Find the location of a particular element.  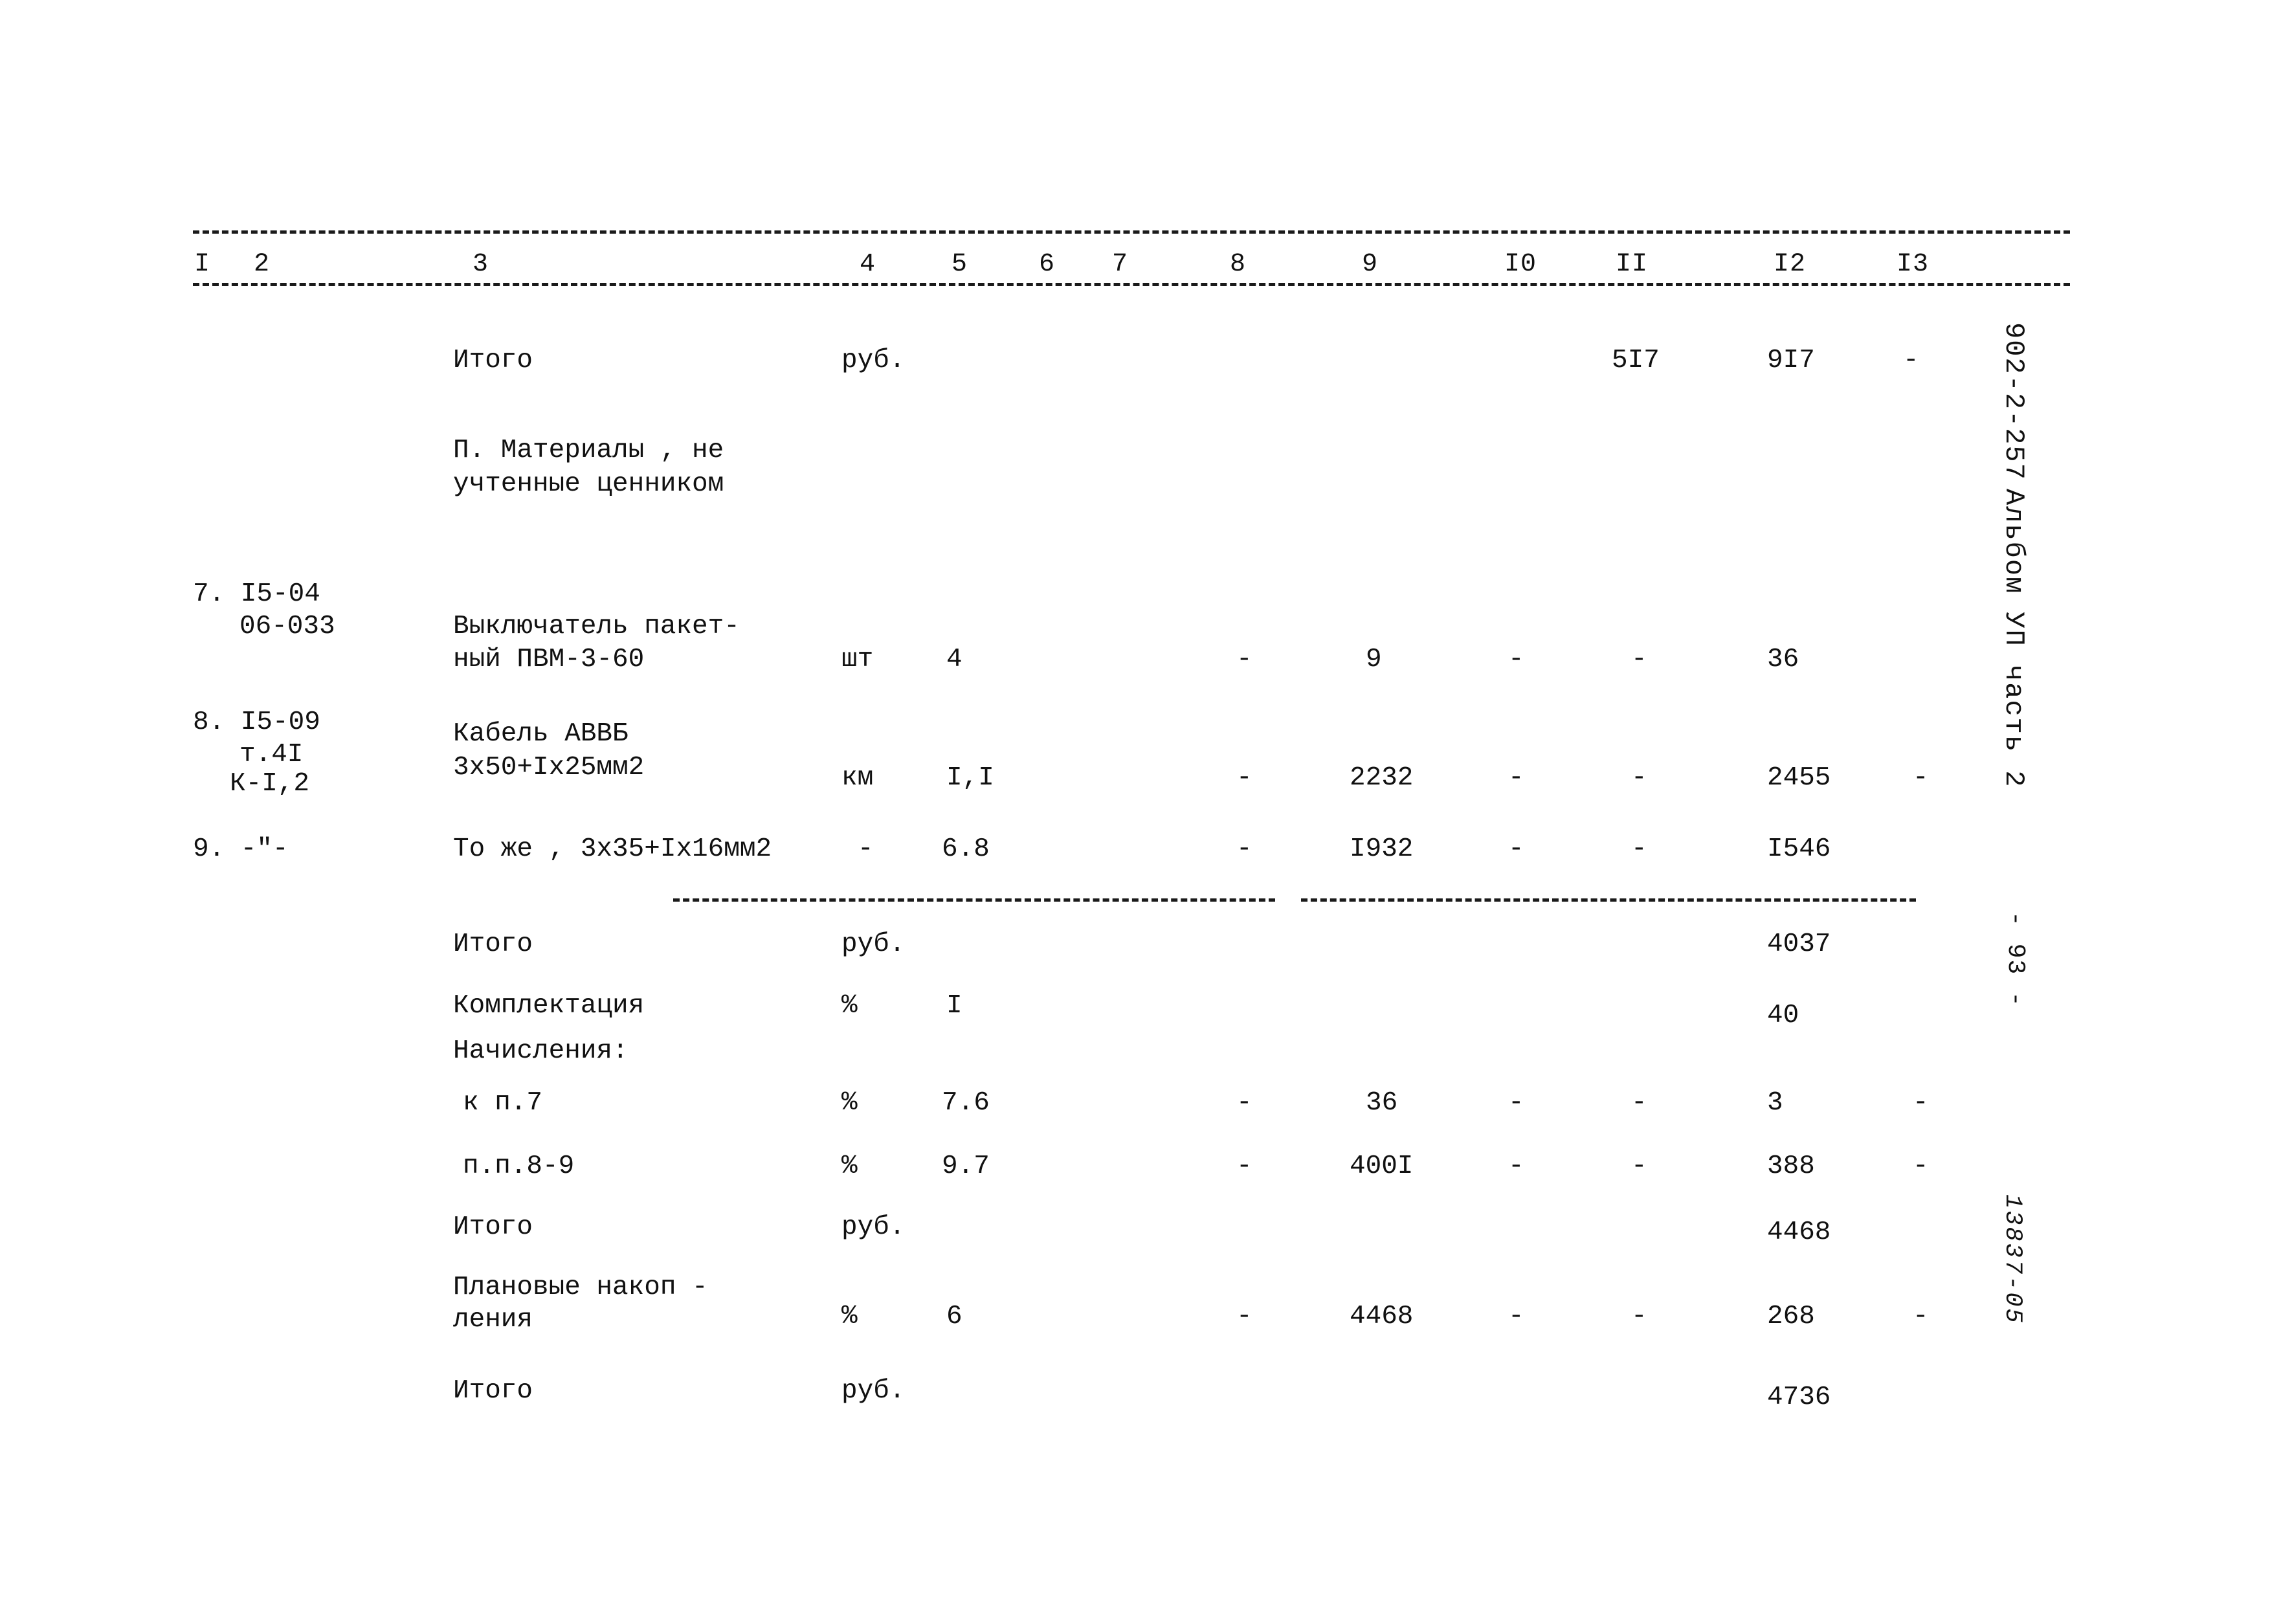

table-row: шт is located at coordinates (857, 659).